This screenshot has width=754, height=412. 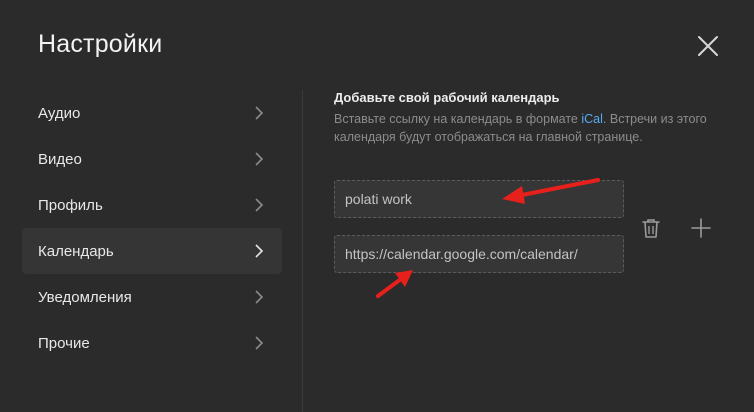 I want to click on trash-icon, so click(x=651, y=228).